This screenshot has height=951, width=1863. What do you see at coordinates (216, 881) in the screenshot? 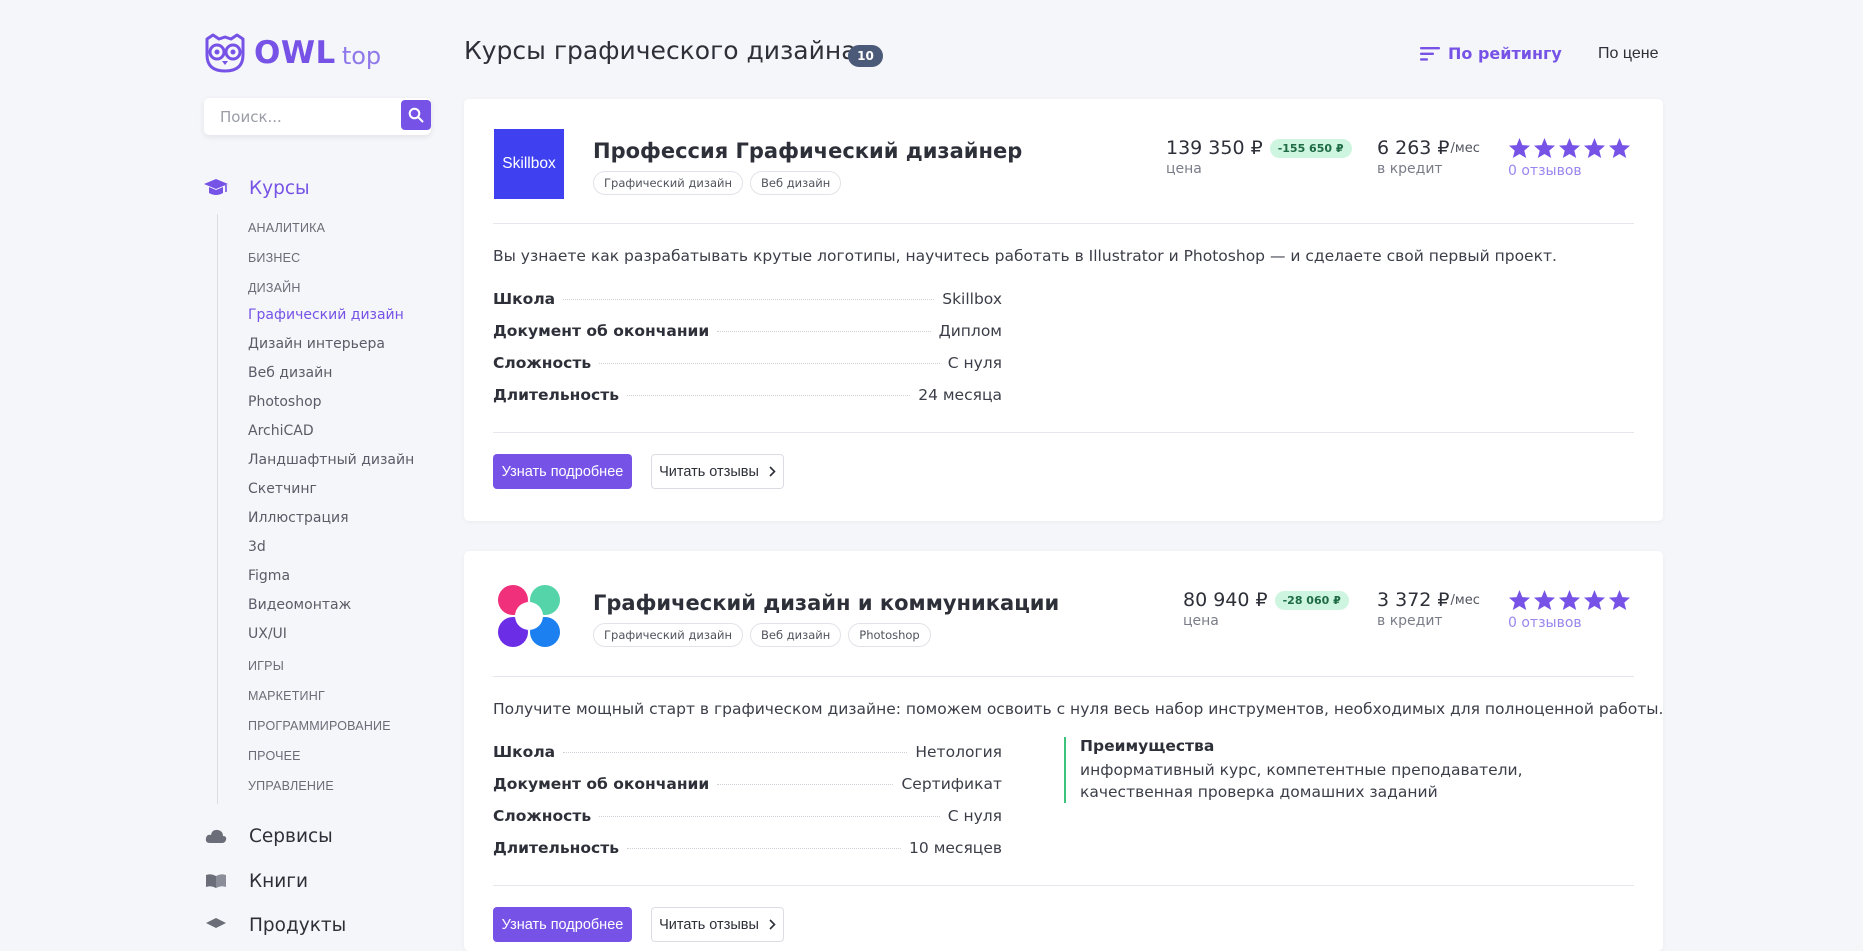
I see `book-icon` at bounding box center [216, 881].